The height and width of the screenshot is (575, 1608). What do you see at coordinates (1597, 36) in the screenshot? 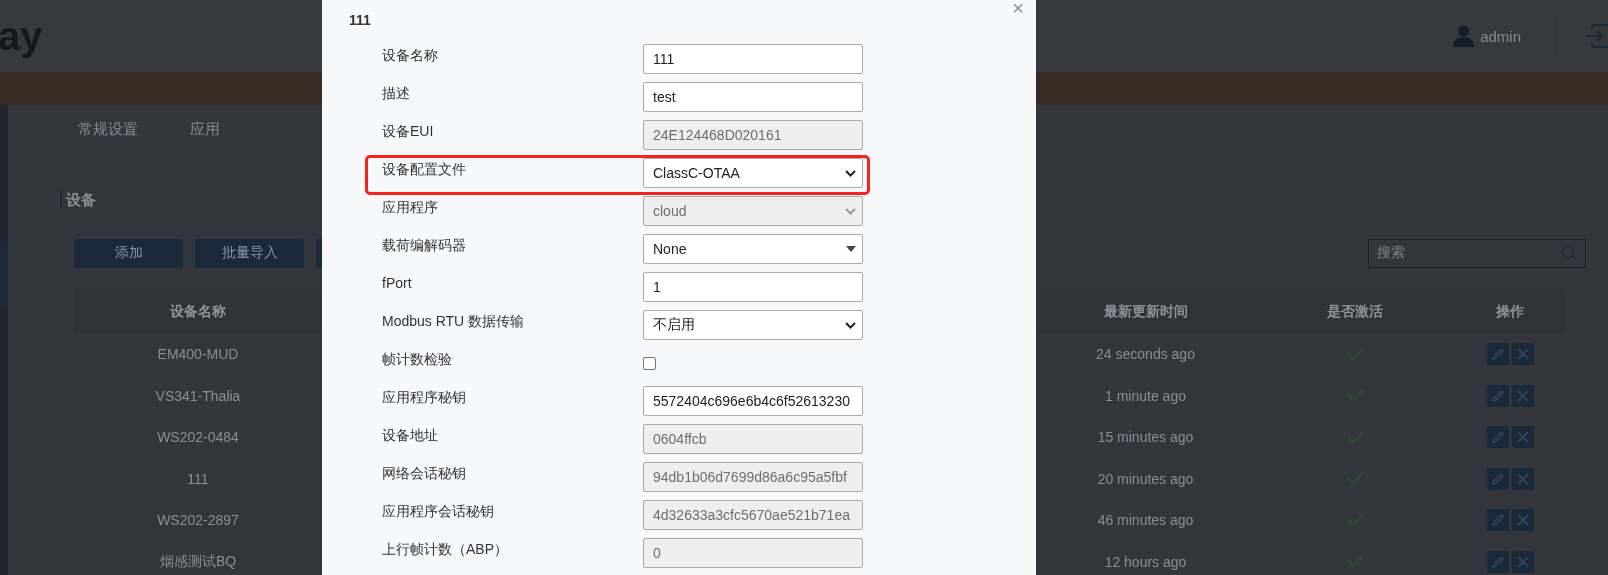
I see `logout-icon` at bounding box center [1597, 36].